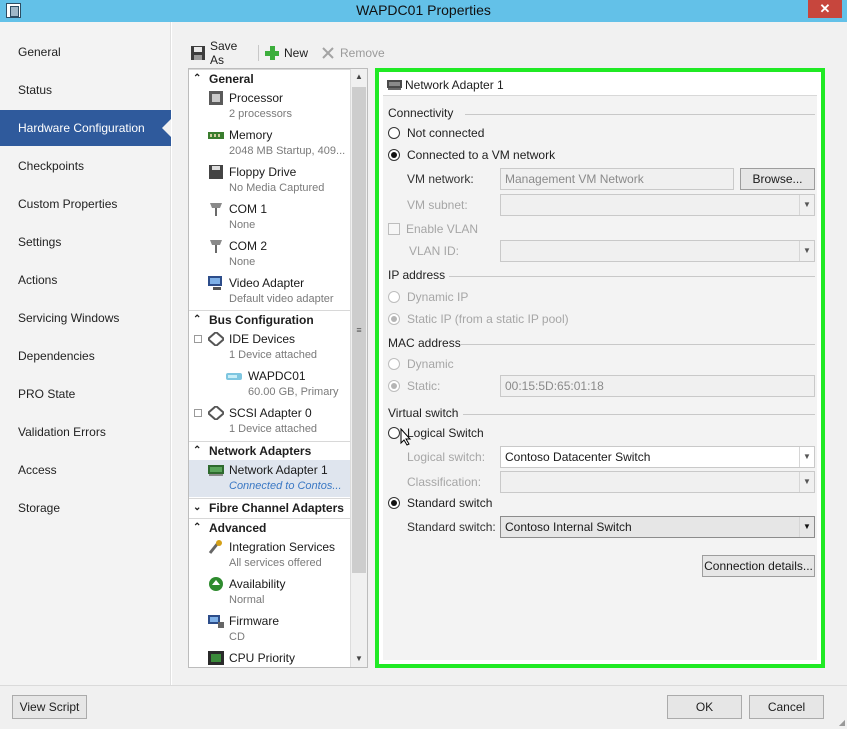 Image resolution: width=847 pixels, height=729 pixels. Describe the element at coordinates (270, 592) in the screenshot. I see `tree-node-availability: Availability Normal` at that location.